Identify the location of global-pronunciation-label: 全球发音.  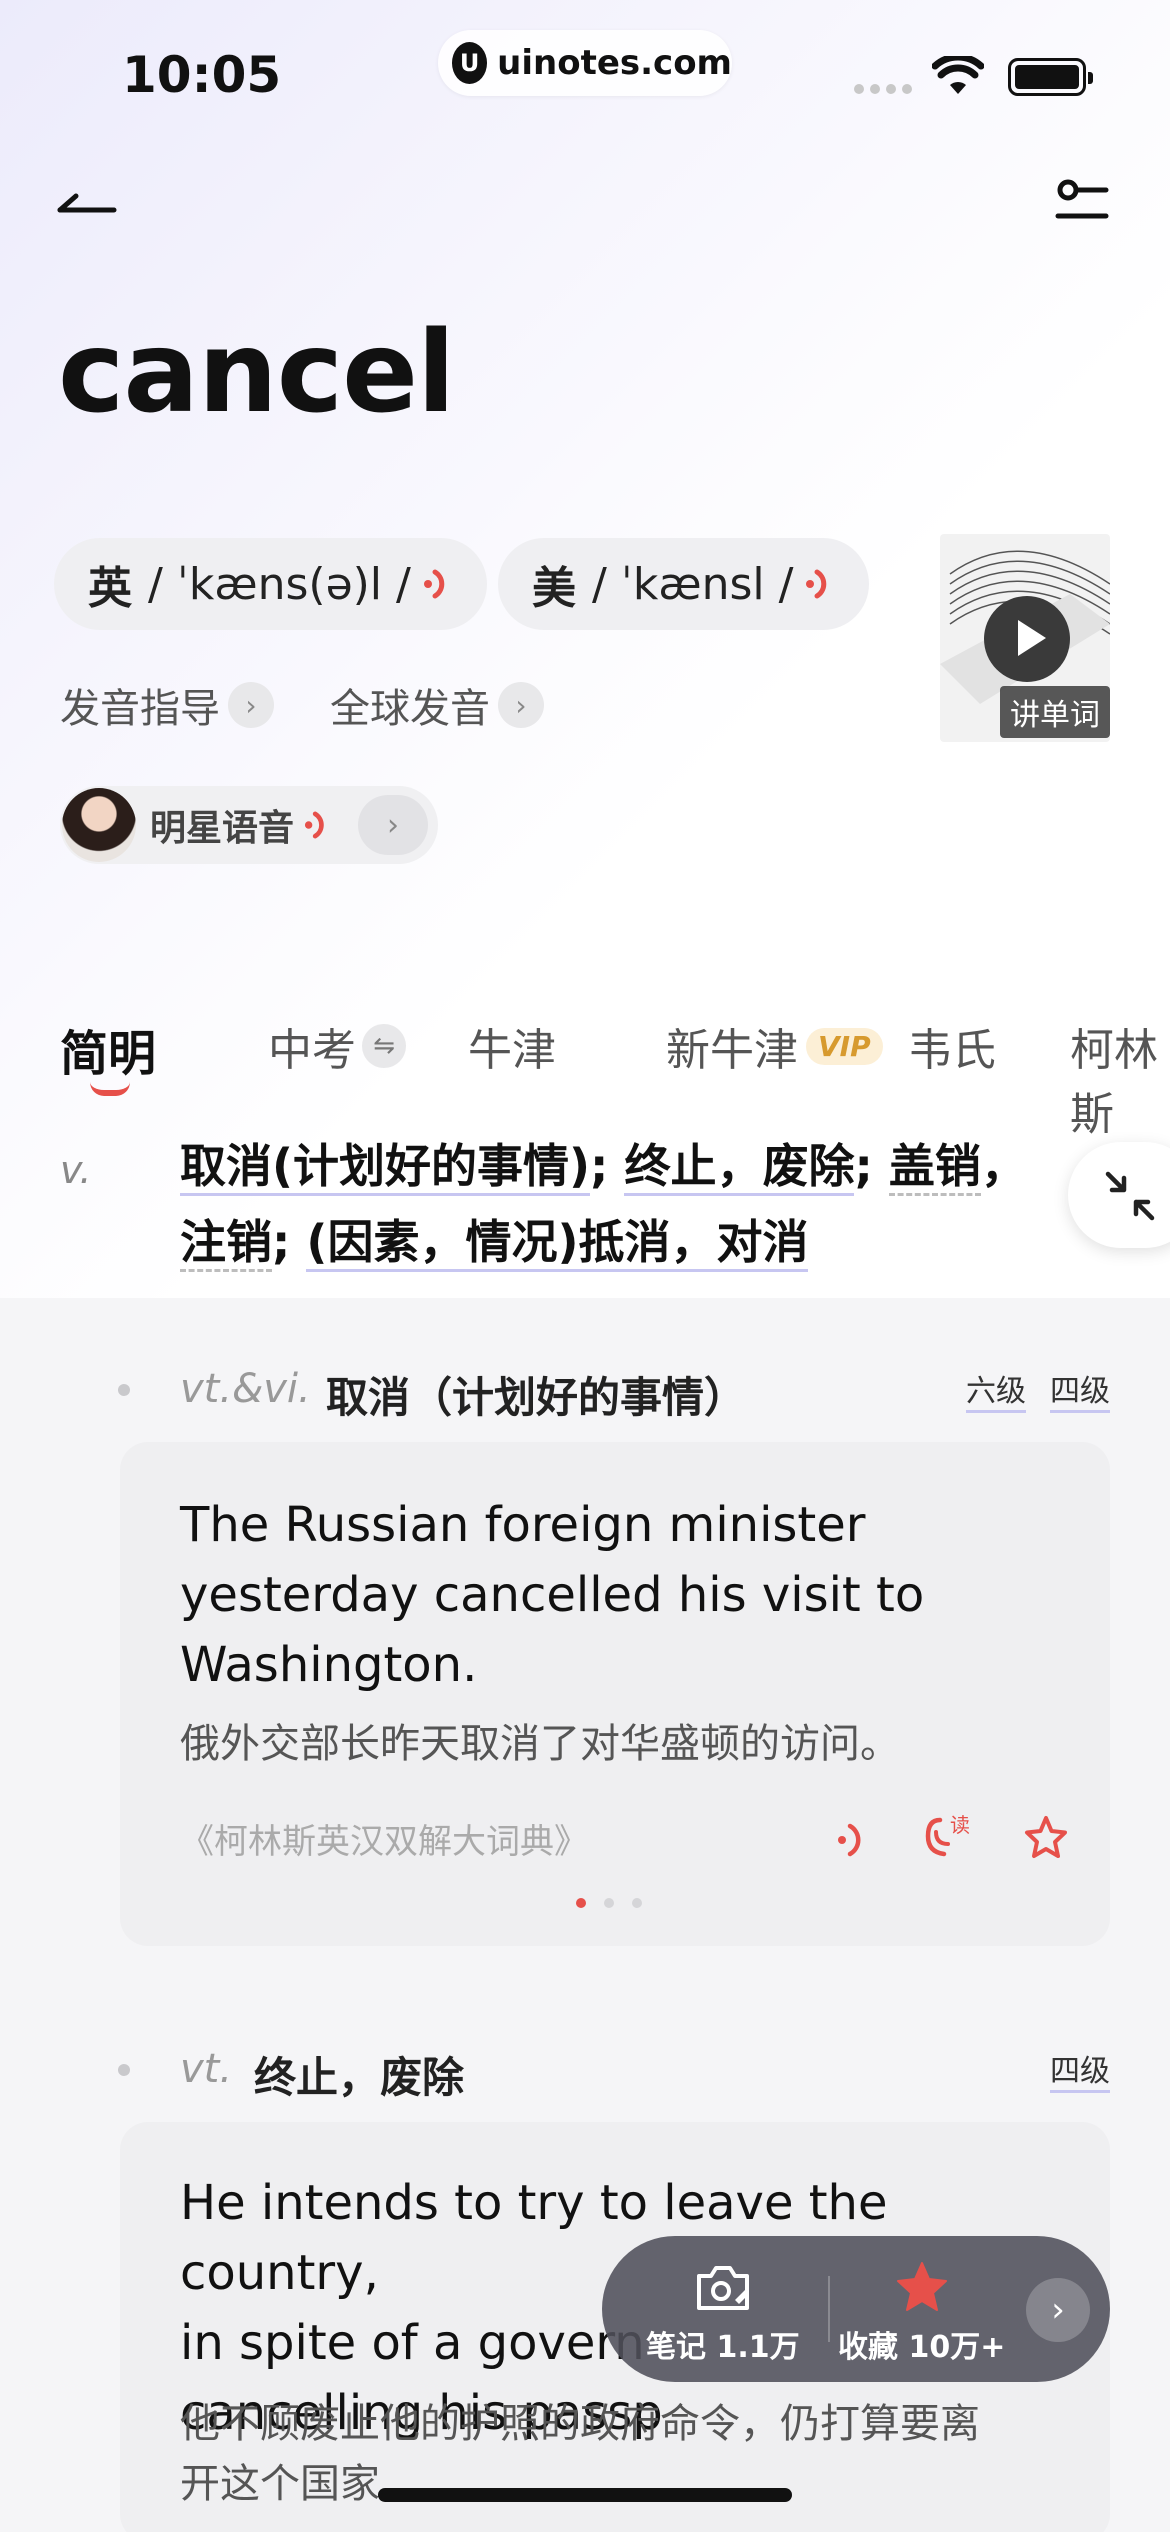
(410, 709).